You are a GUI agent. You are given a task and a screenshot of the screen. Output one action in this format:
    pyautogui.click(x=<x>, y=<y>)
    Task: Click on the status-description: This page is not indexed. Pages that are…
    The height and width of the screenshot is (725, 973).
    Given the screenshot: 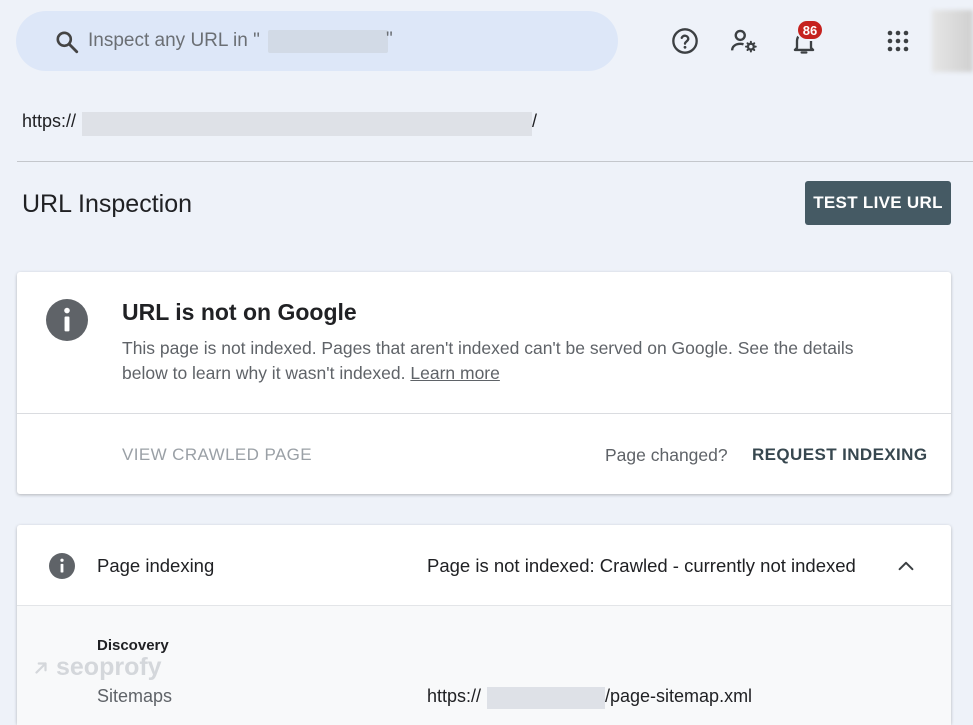 What is the action you would take?
    pyautogui.click(x=492, y=361)
    